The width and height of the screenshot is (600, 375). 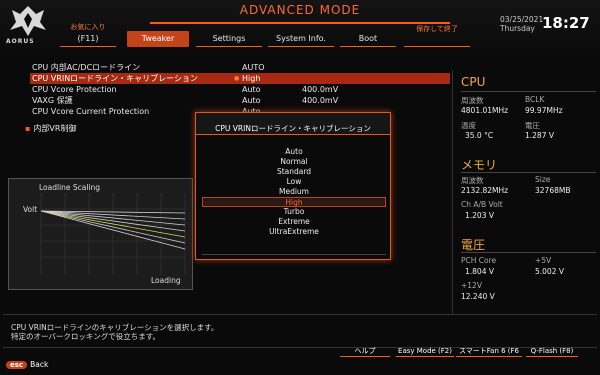 I want to click on tab-save-exit: 保存して終了, so click(x=437, y=36).